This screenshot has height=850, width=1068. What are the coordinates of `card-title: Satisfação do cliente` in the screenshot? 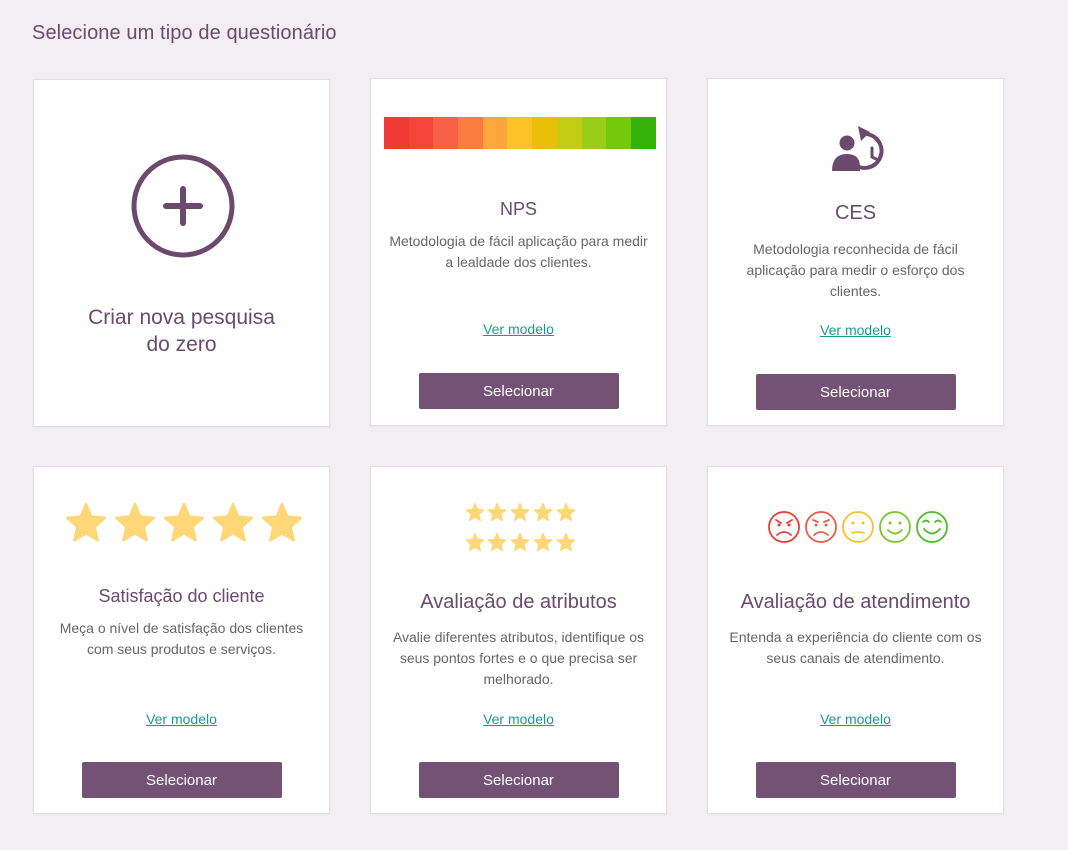 It's located at (181, 596).